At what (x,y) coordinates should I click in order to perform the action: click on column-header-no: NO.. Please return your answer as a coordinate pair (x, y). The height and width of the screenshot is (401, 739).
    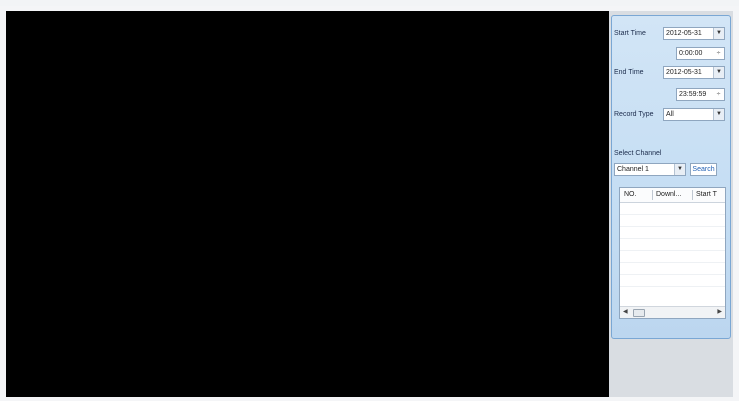
    Looking at the image, I should click on (637, 195).